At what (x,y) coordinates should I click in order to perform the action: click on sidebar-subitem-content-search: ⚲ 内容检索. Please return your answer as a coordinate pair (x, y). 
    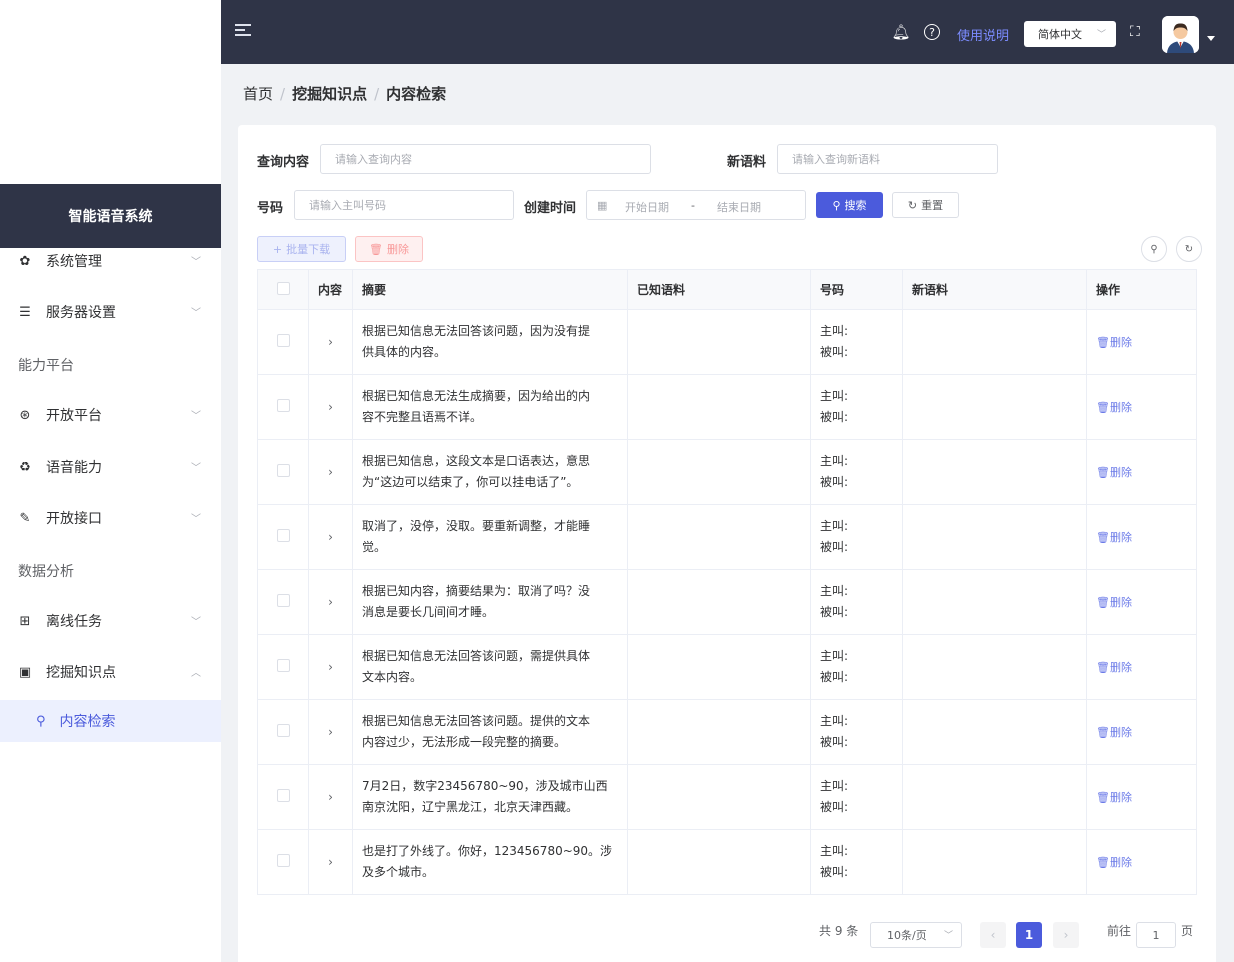
    Looking at the image, I should click on (110, 721).